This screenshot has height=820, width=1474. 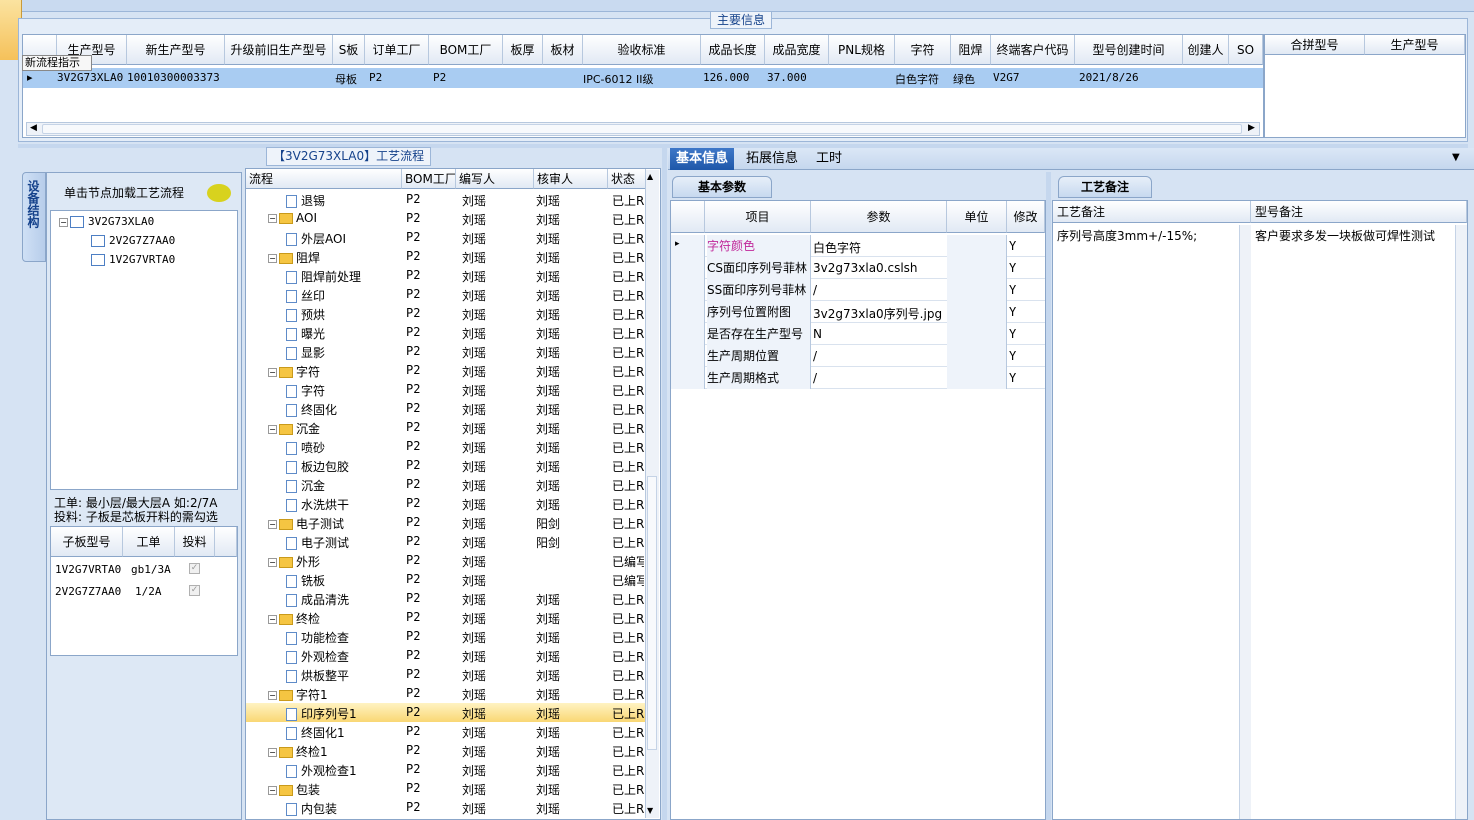 I want to click on process-row: 阻焊前处理 P2 刘瑶 刘瑶 已上R, so click(x=446, y=275).